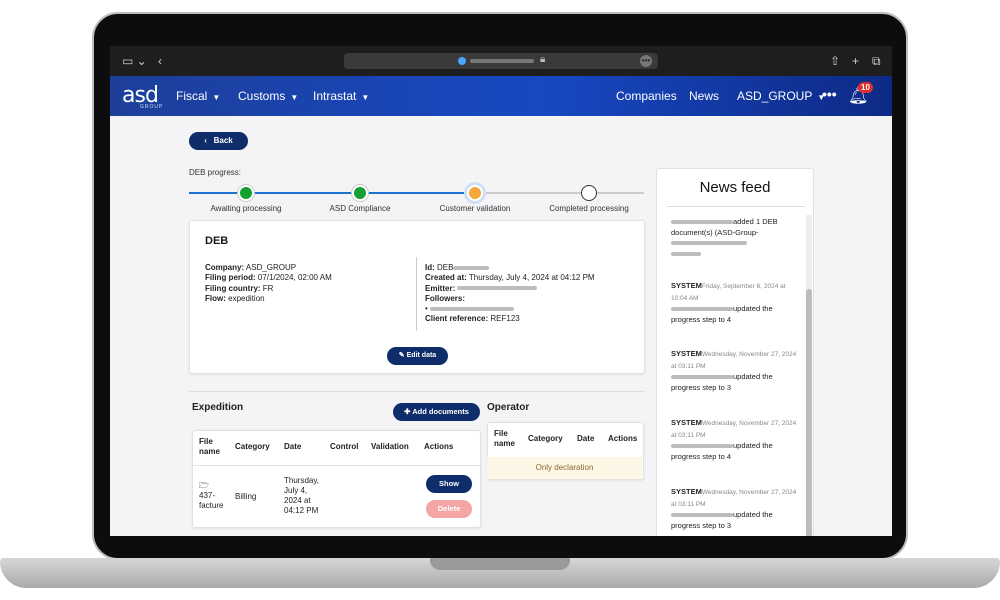 The image size is (1000, 600). What do you see at coordinates (134, 61) in the screenshot?
I see `sidebar-icon: ▭ ⌄` at bounding box center [134, 61].